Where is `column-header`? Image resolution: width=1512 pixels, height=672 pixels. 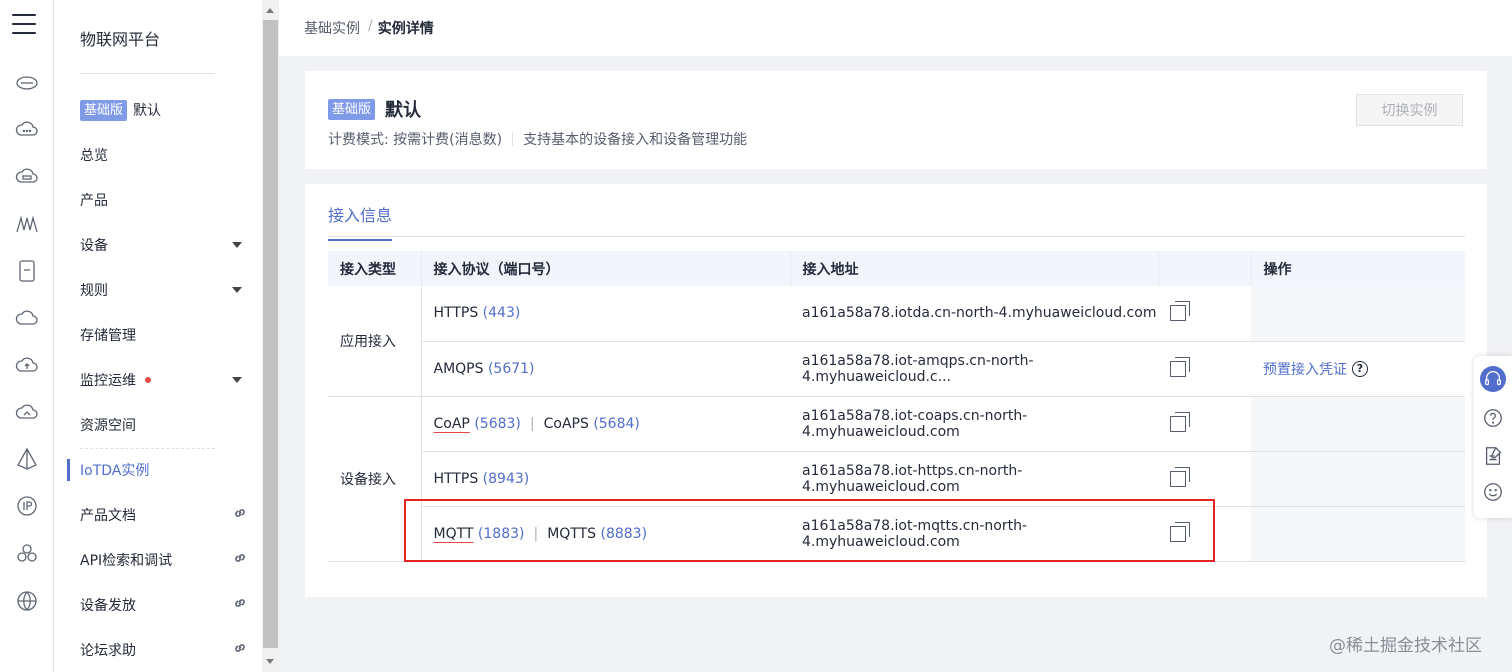
column-header is located at coordinates (1205, 268).